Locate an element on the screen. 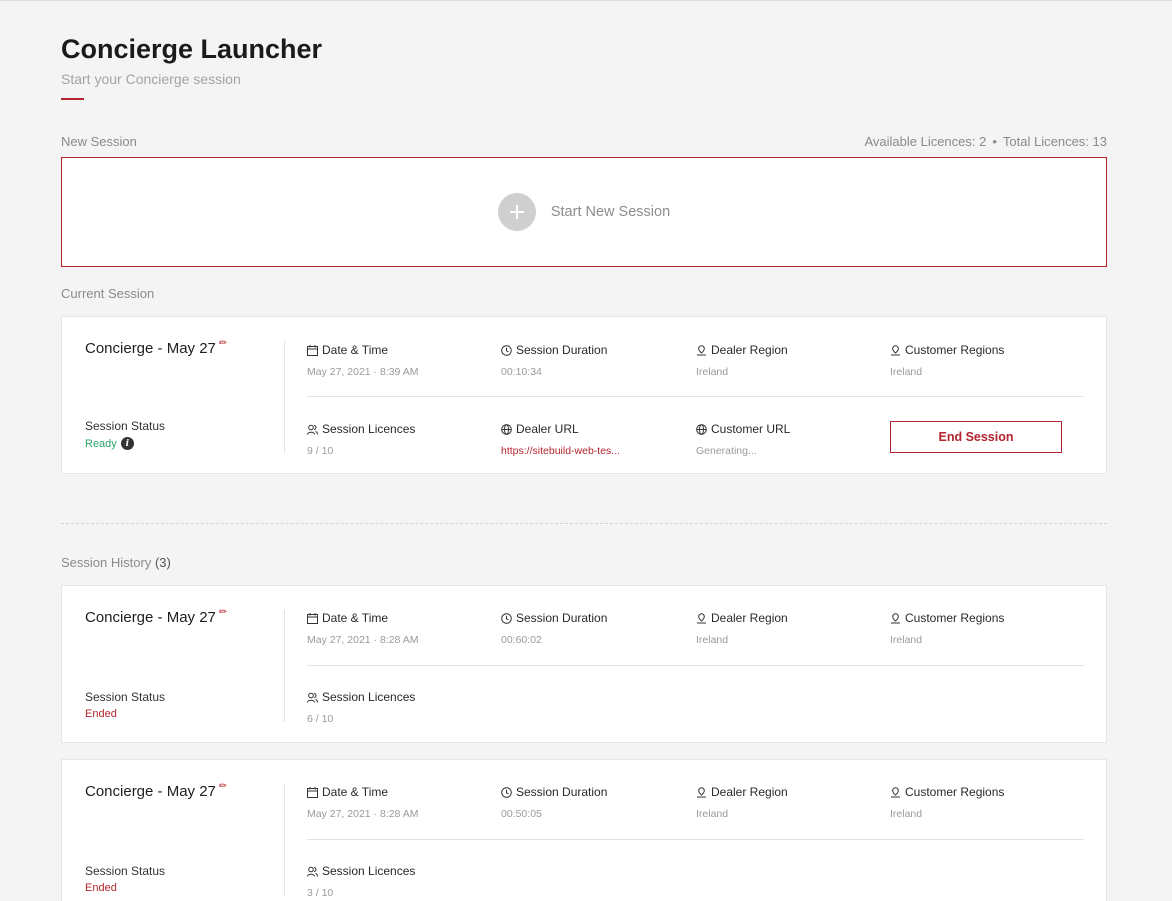  licences-field: Session Licences 6 / 10 is located at coordinates (361, 707).